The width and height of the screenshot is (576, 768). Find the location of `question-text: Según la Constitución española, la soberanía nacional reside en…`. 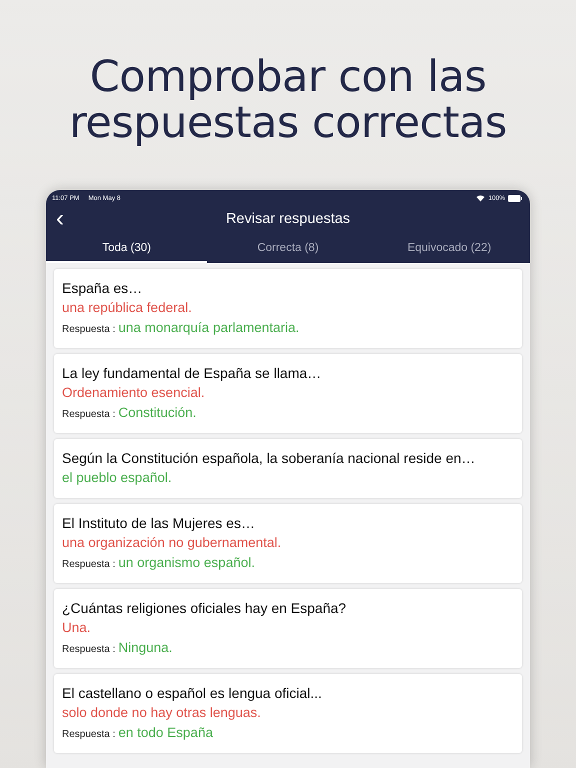

question-text: Según la Constitución española, la soberanía nacional reside en… is located at coordinates (269, 458).